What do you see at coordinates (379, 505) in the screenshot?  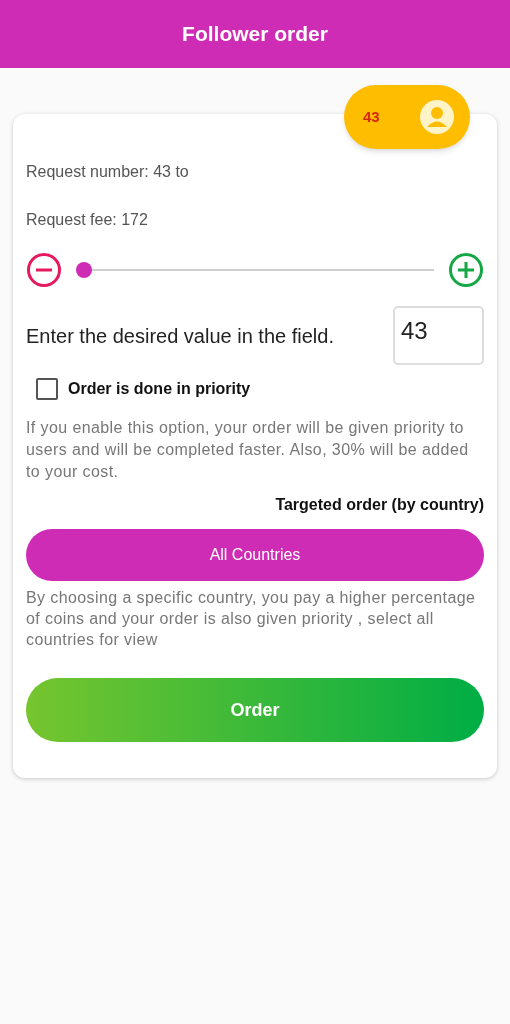 I see `targeted-label: Targeted order (by country)` at bounding box center [379, 505].